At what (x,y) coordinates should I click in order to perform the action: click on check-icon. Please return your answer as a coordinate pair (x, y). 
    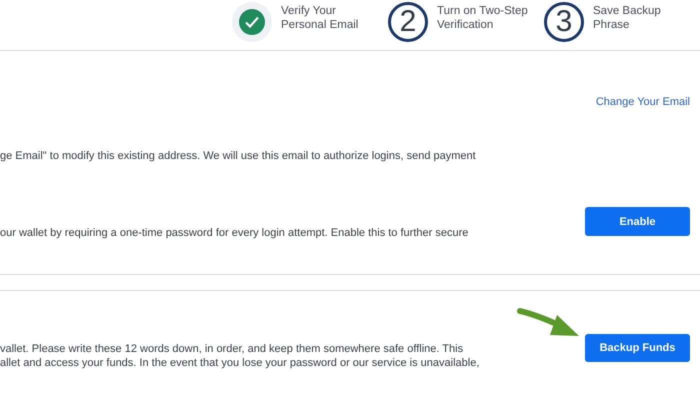
    Looking at the image, I should click on (252, 22).